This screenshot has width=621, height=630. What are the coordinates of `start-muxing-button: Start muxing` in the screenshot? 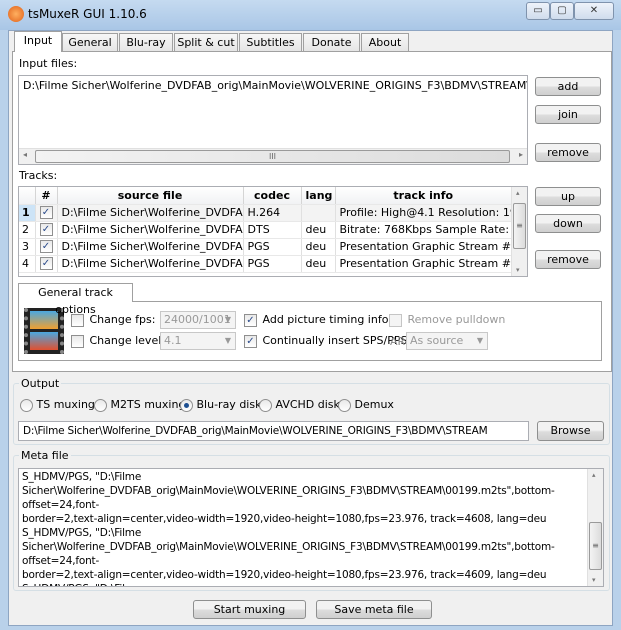 It's located at (249, 609).